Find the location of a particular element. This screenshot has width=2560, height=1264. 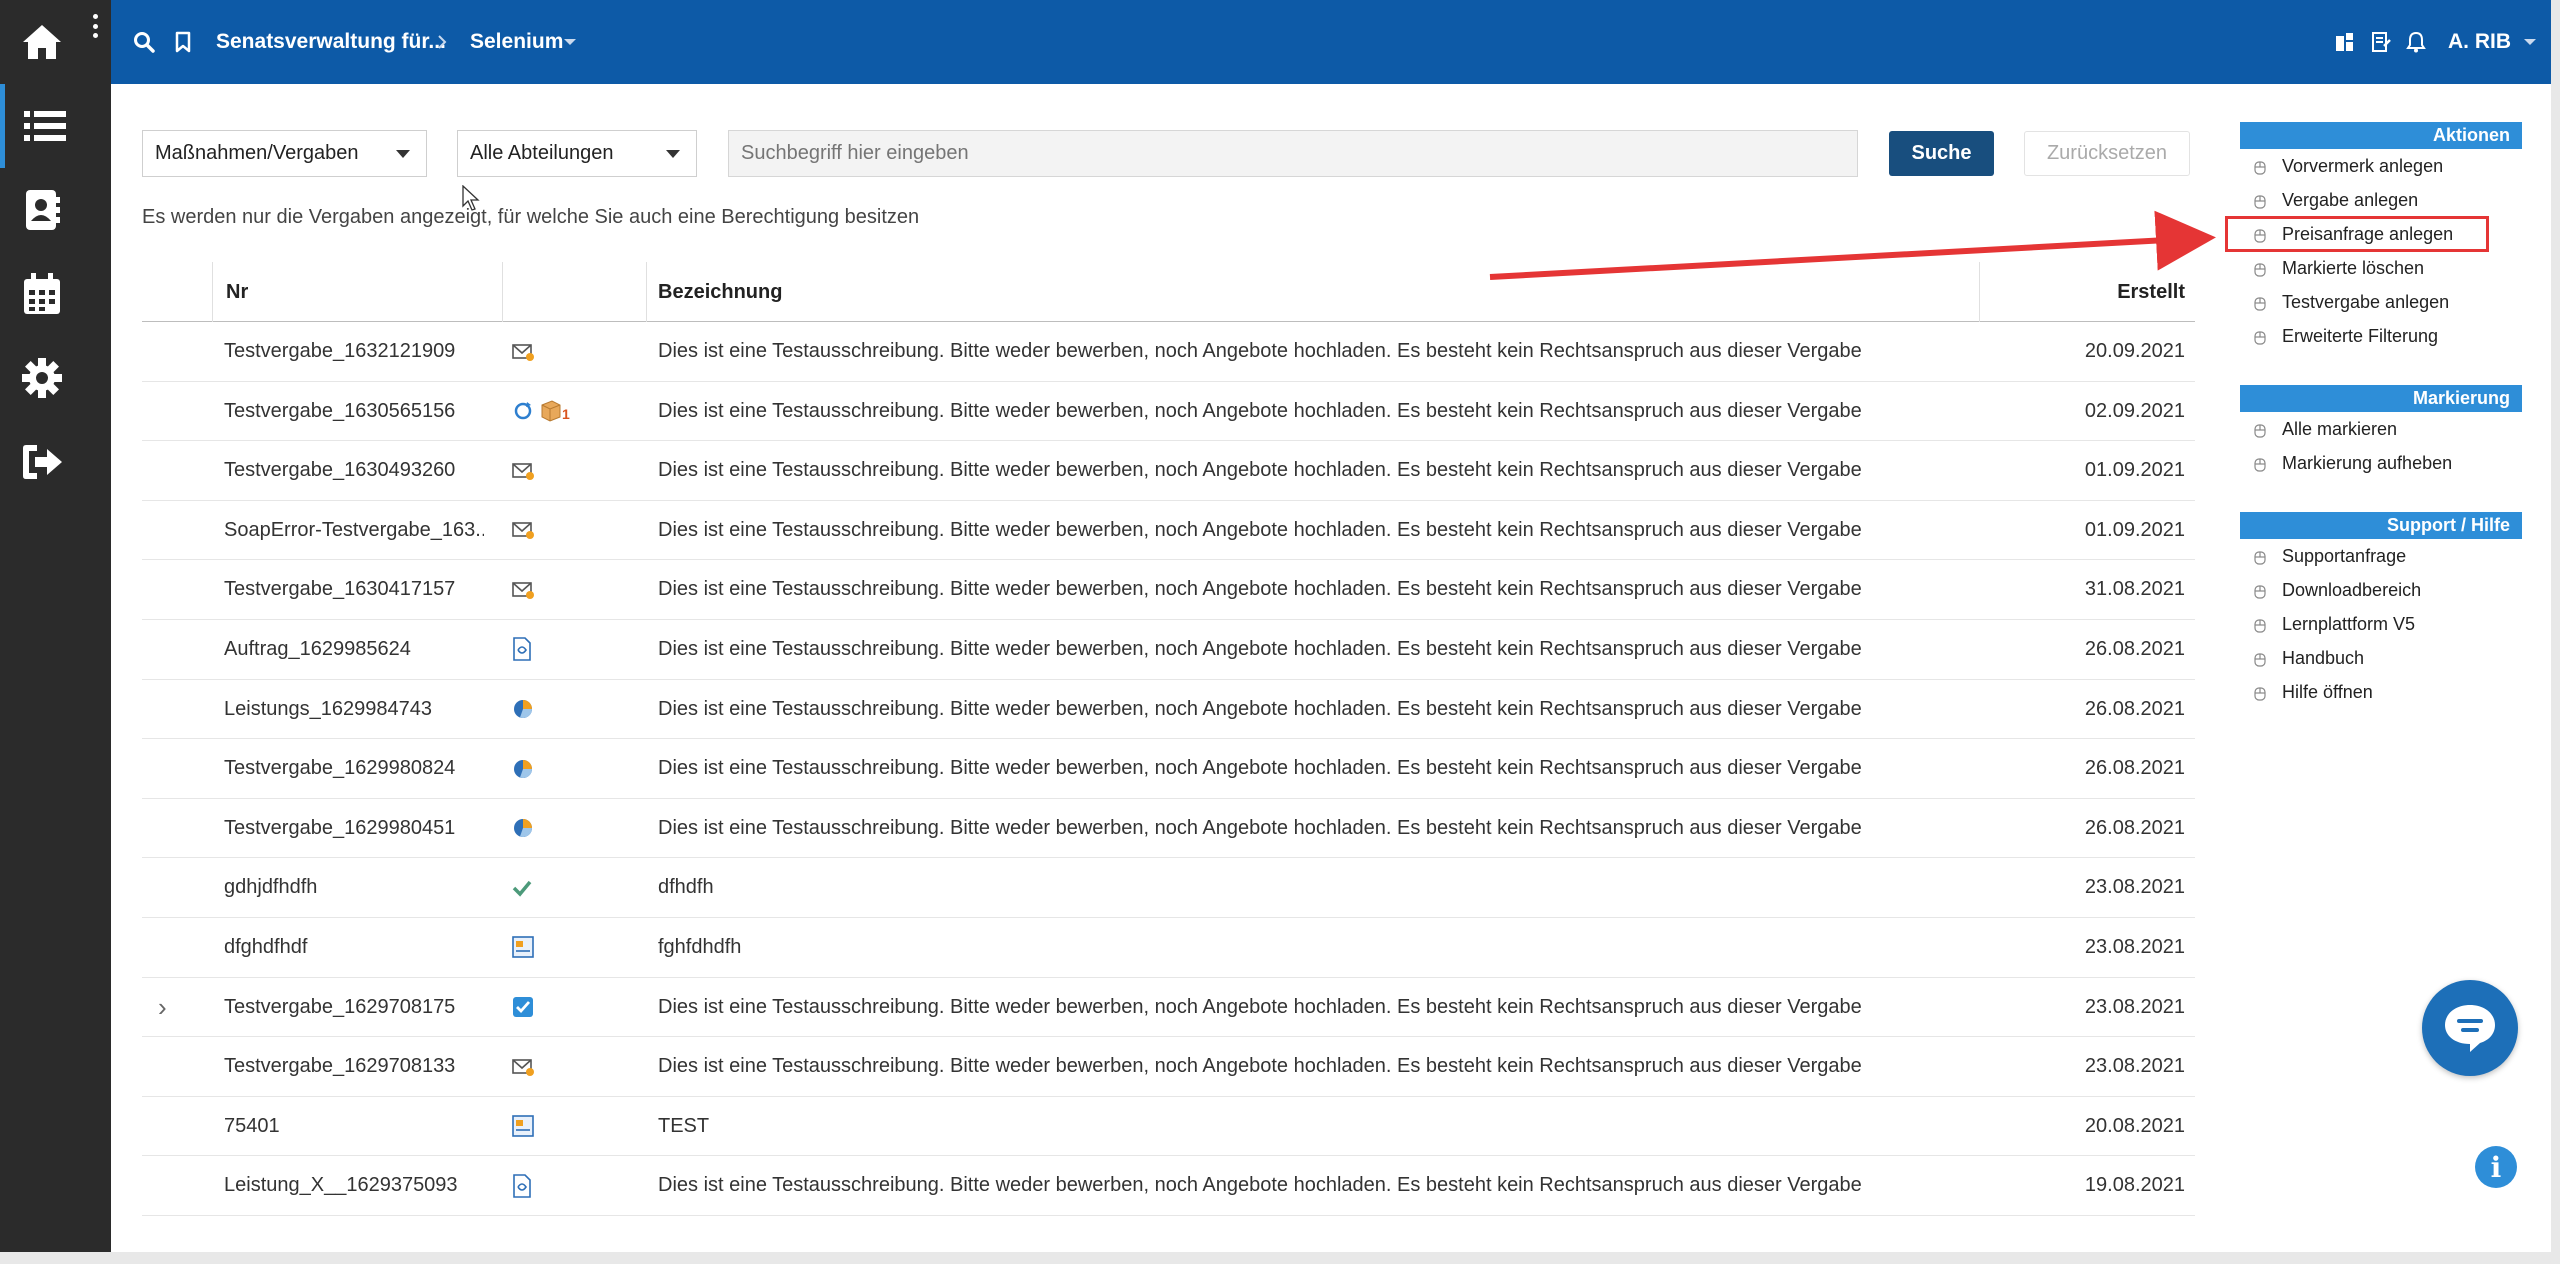

search-input is located at coordinates (1293, 153).